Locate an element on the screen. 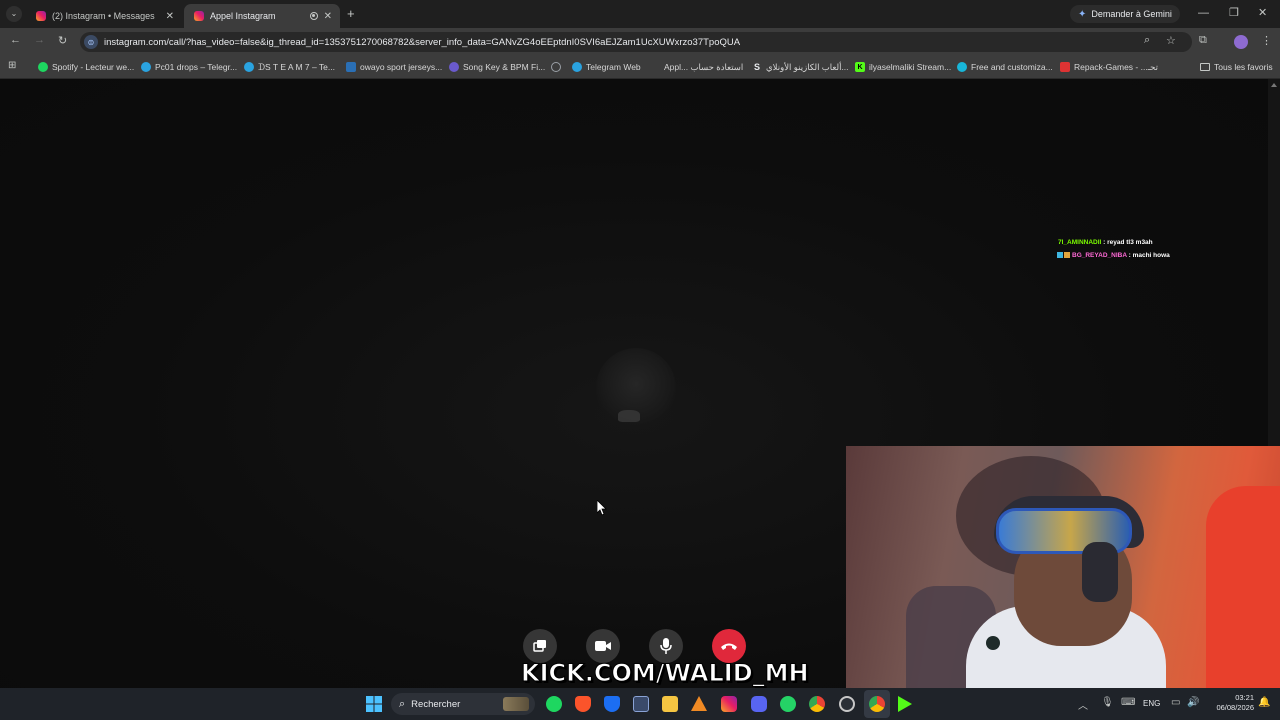  microphone-tray-icon: 🎙 is located at coordinates (1107, 702).